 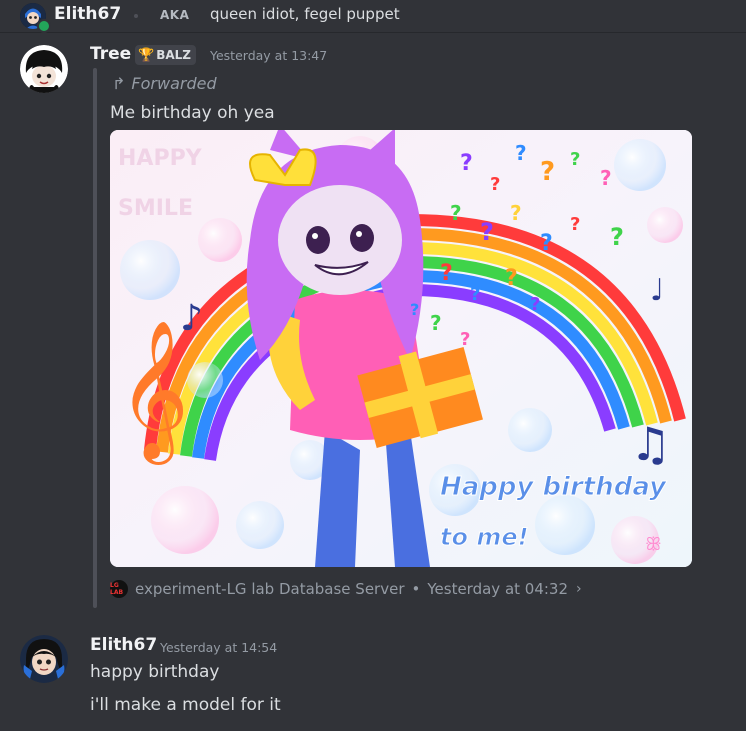 I want to click on forward-arrow-icon: ↱, so click(x=119, y=83).